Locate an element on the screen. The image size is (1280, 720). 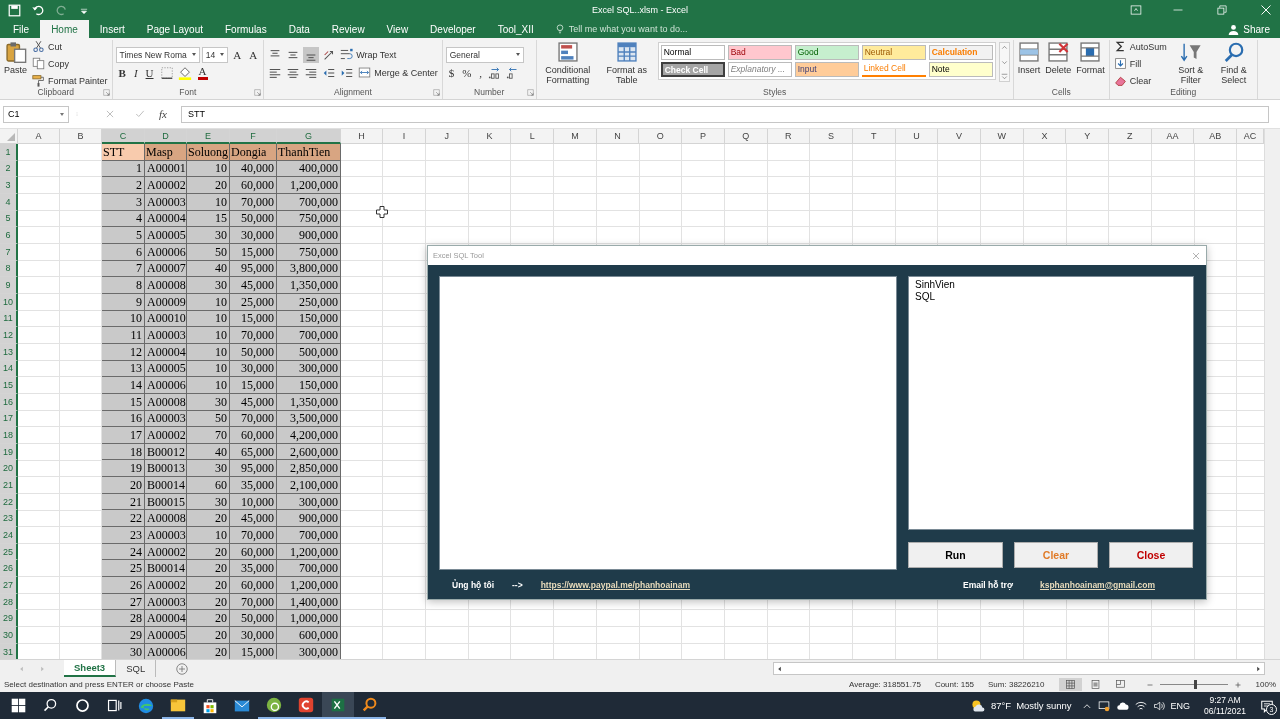
column-header: H is located at coordinates (362, 136).